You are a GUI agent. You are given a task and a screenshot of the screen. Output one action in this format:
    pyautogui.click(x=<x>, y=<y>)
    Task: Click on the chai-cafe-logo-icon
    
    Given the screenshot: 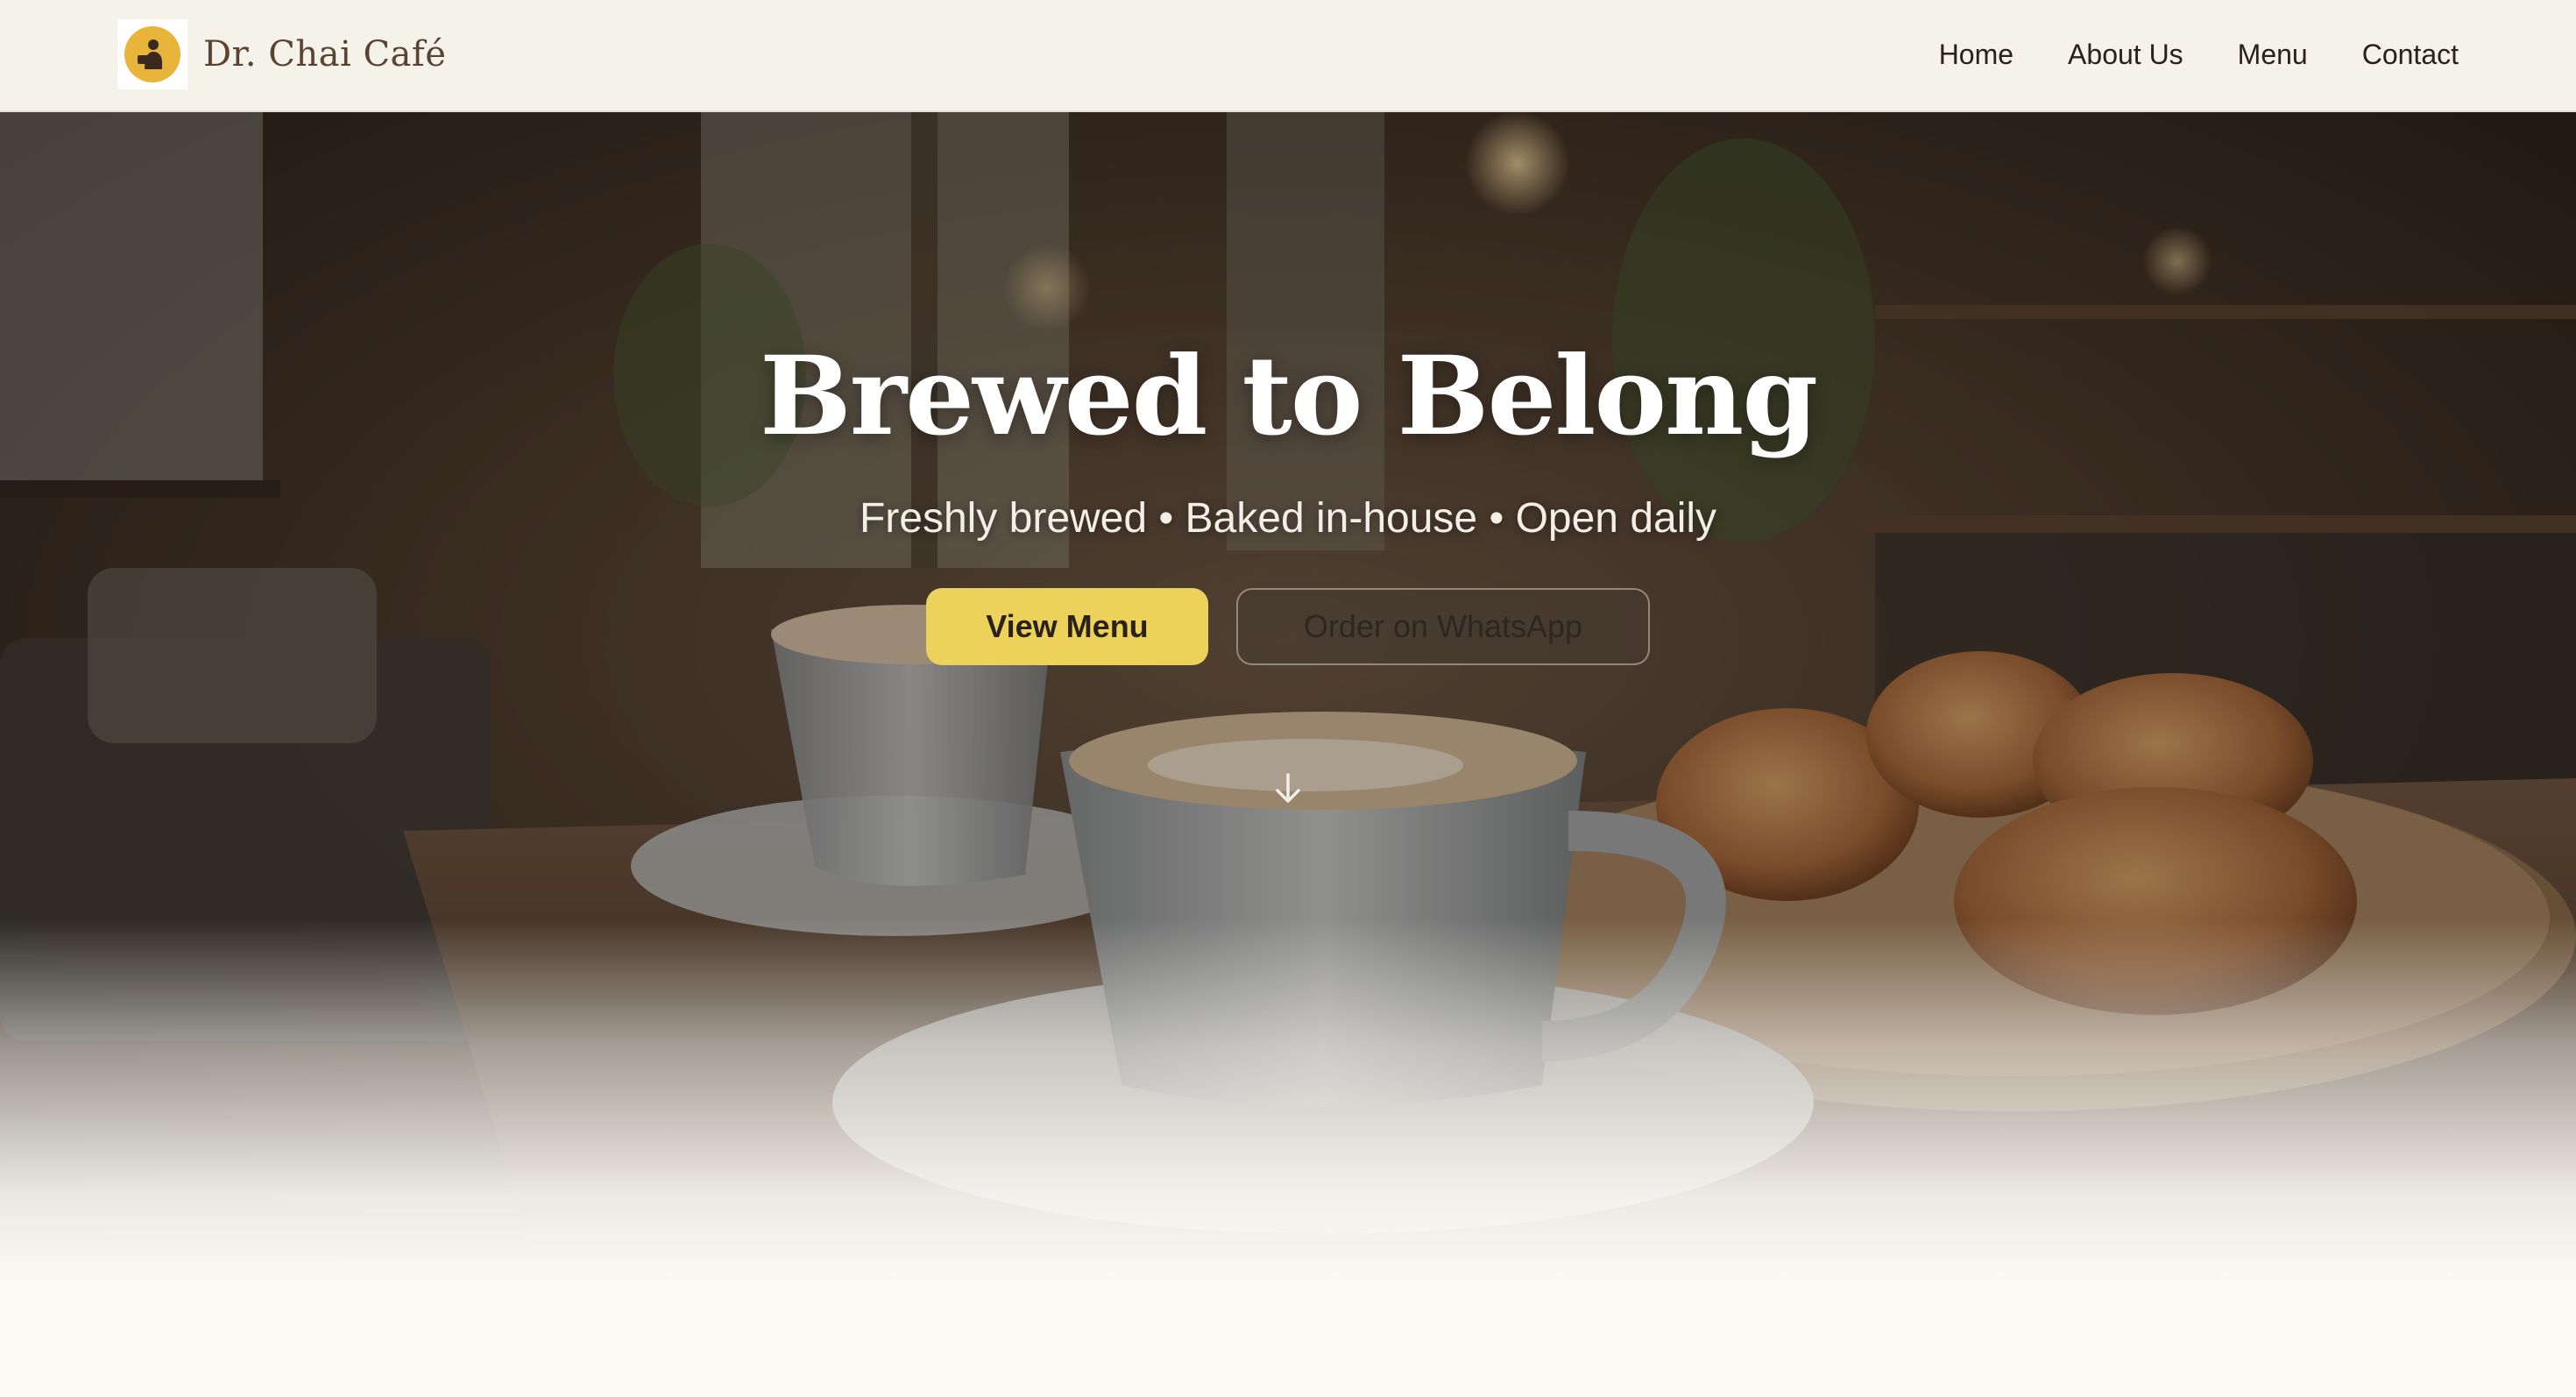 What is the action you would take?
    pyautogui.click(x=152, y=54)
    